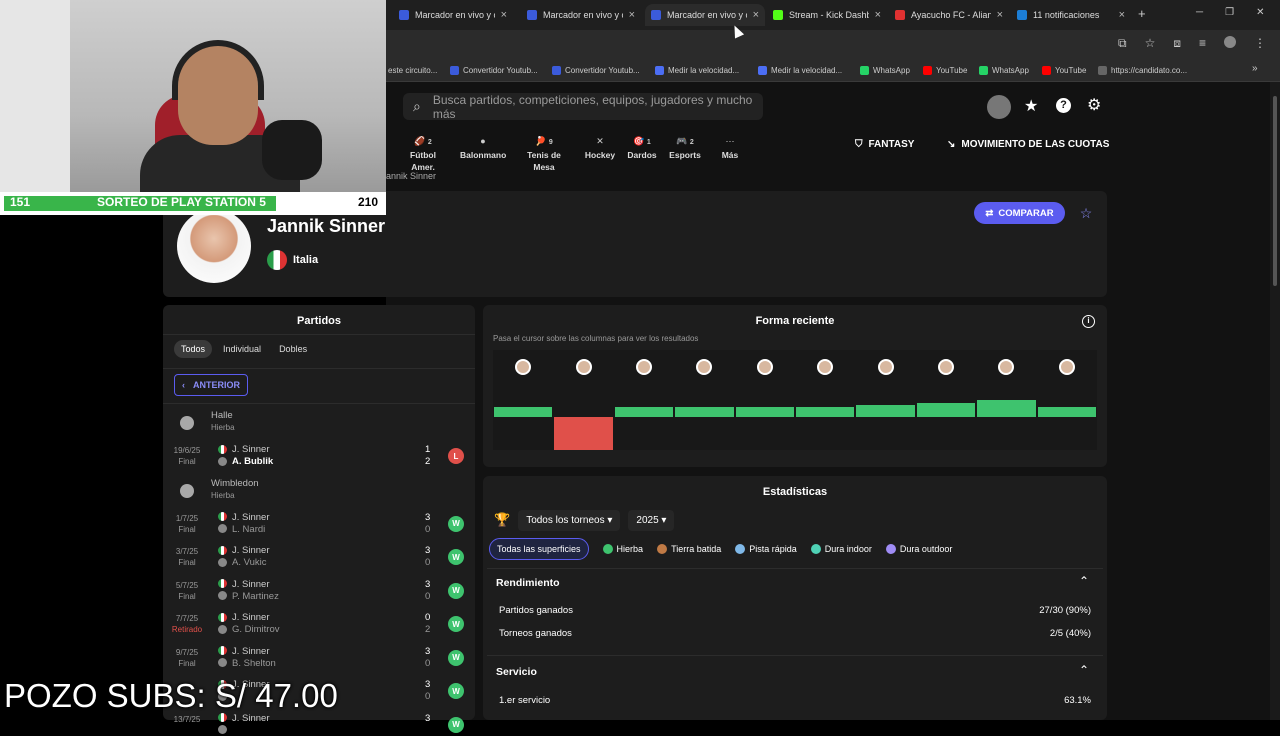 The width and height of the screenshot is (1280, 736). I want to click on tournament-filter: 🏆 Todos los torneos ▾ 2025 ▾, so click(584, 520).